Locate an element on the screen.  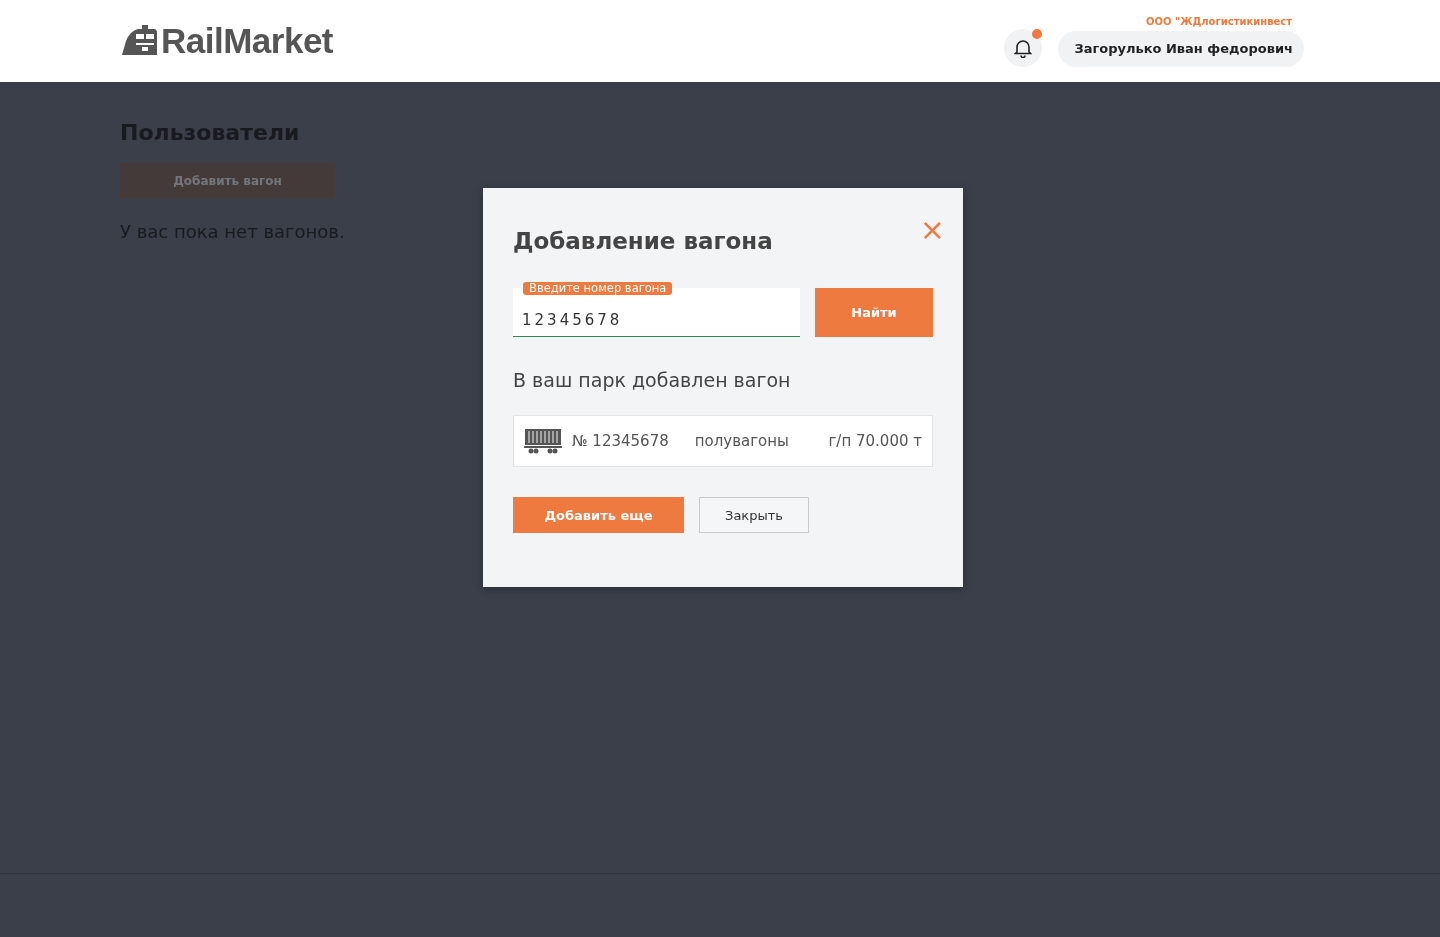
logo-text: RailMarket is located at coordinates (247, 41).